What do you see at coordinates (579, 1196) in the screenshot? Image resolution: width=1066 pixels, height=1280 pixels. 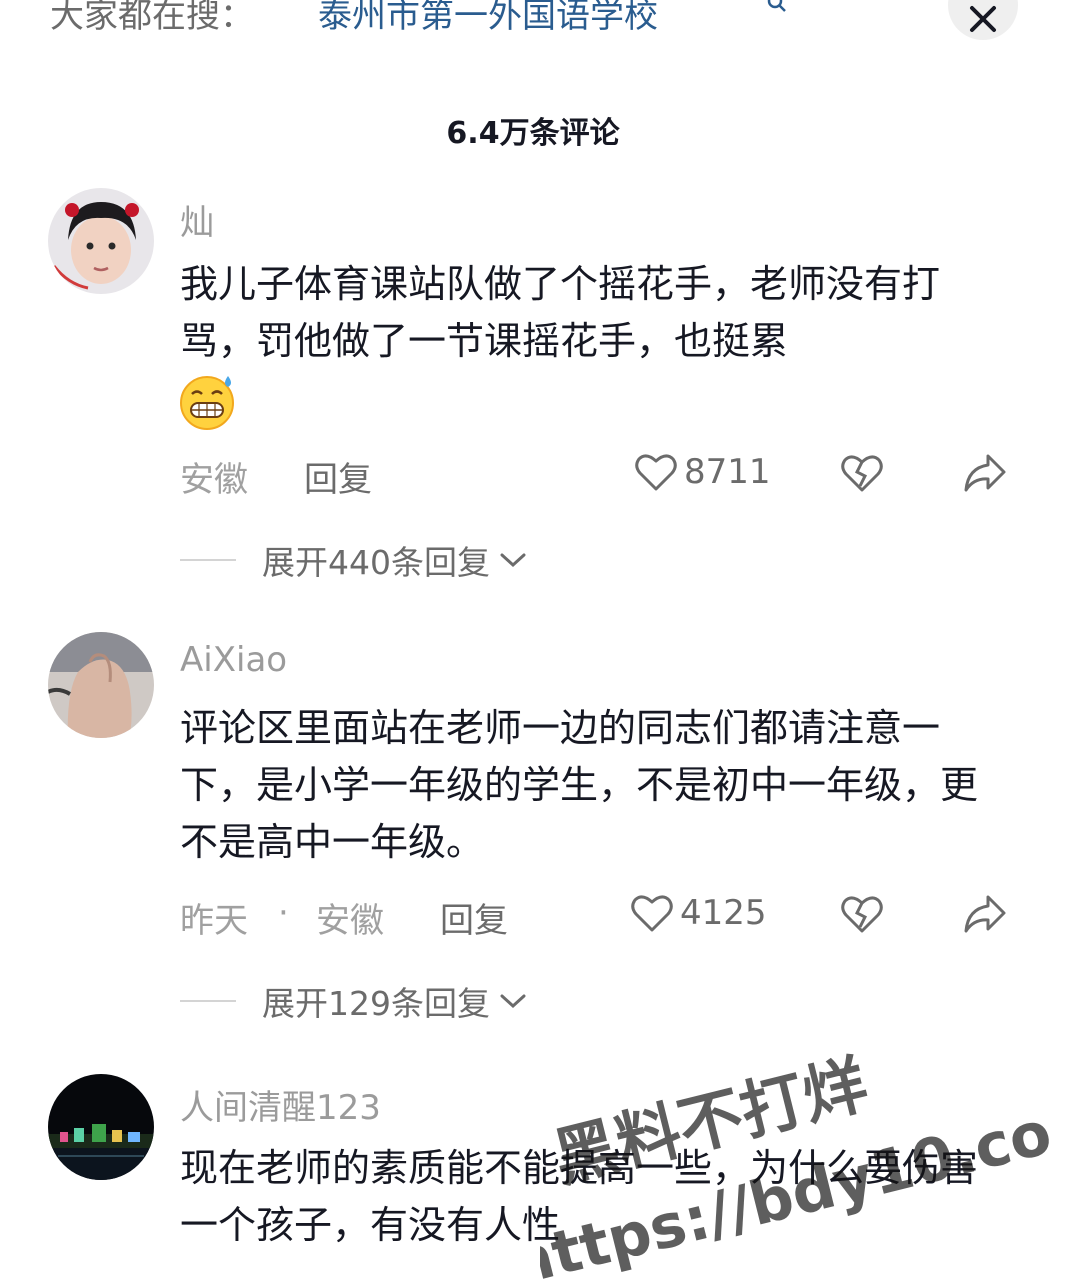 I see `comment-text: 现在老师的素质能不能提高一些，为什么要伤害一个孩子，有没有人性` at bounding box center [579, 1196].